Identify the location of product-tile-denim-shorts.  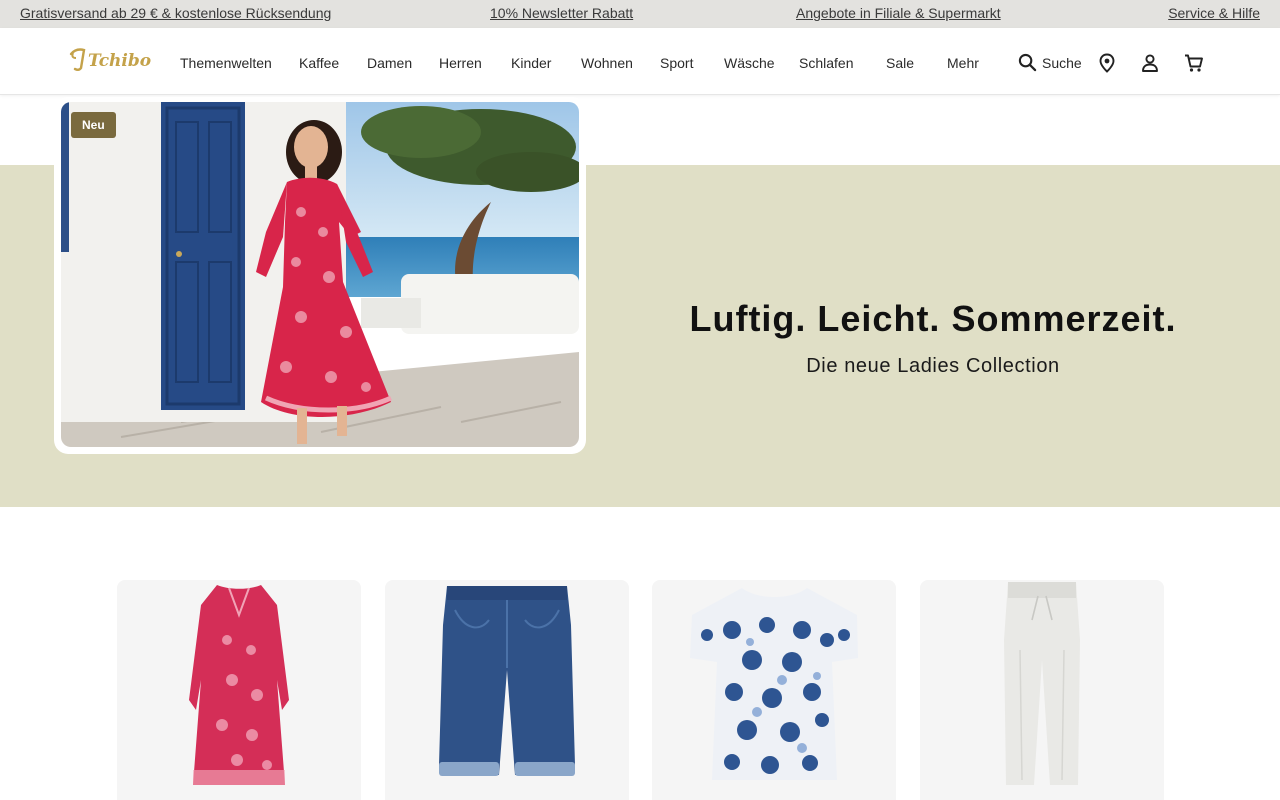
(507, 690).